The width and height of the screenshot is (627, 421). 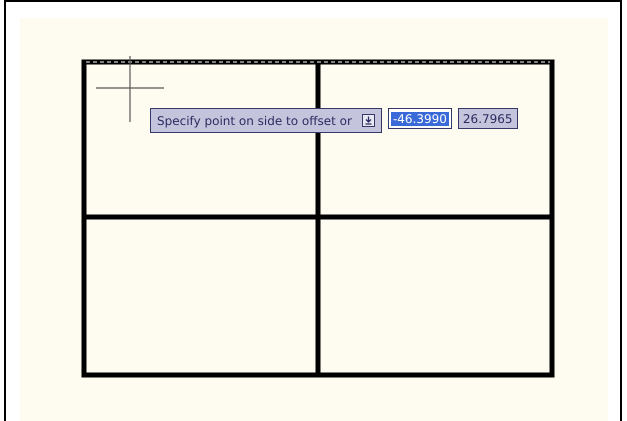 What do you see at coordinates (488, 118) in the screenshot?
I see `coordinate-field: 26.7965` at bounding box center [488, 118].